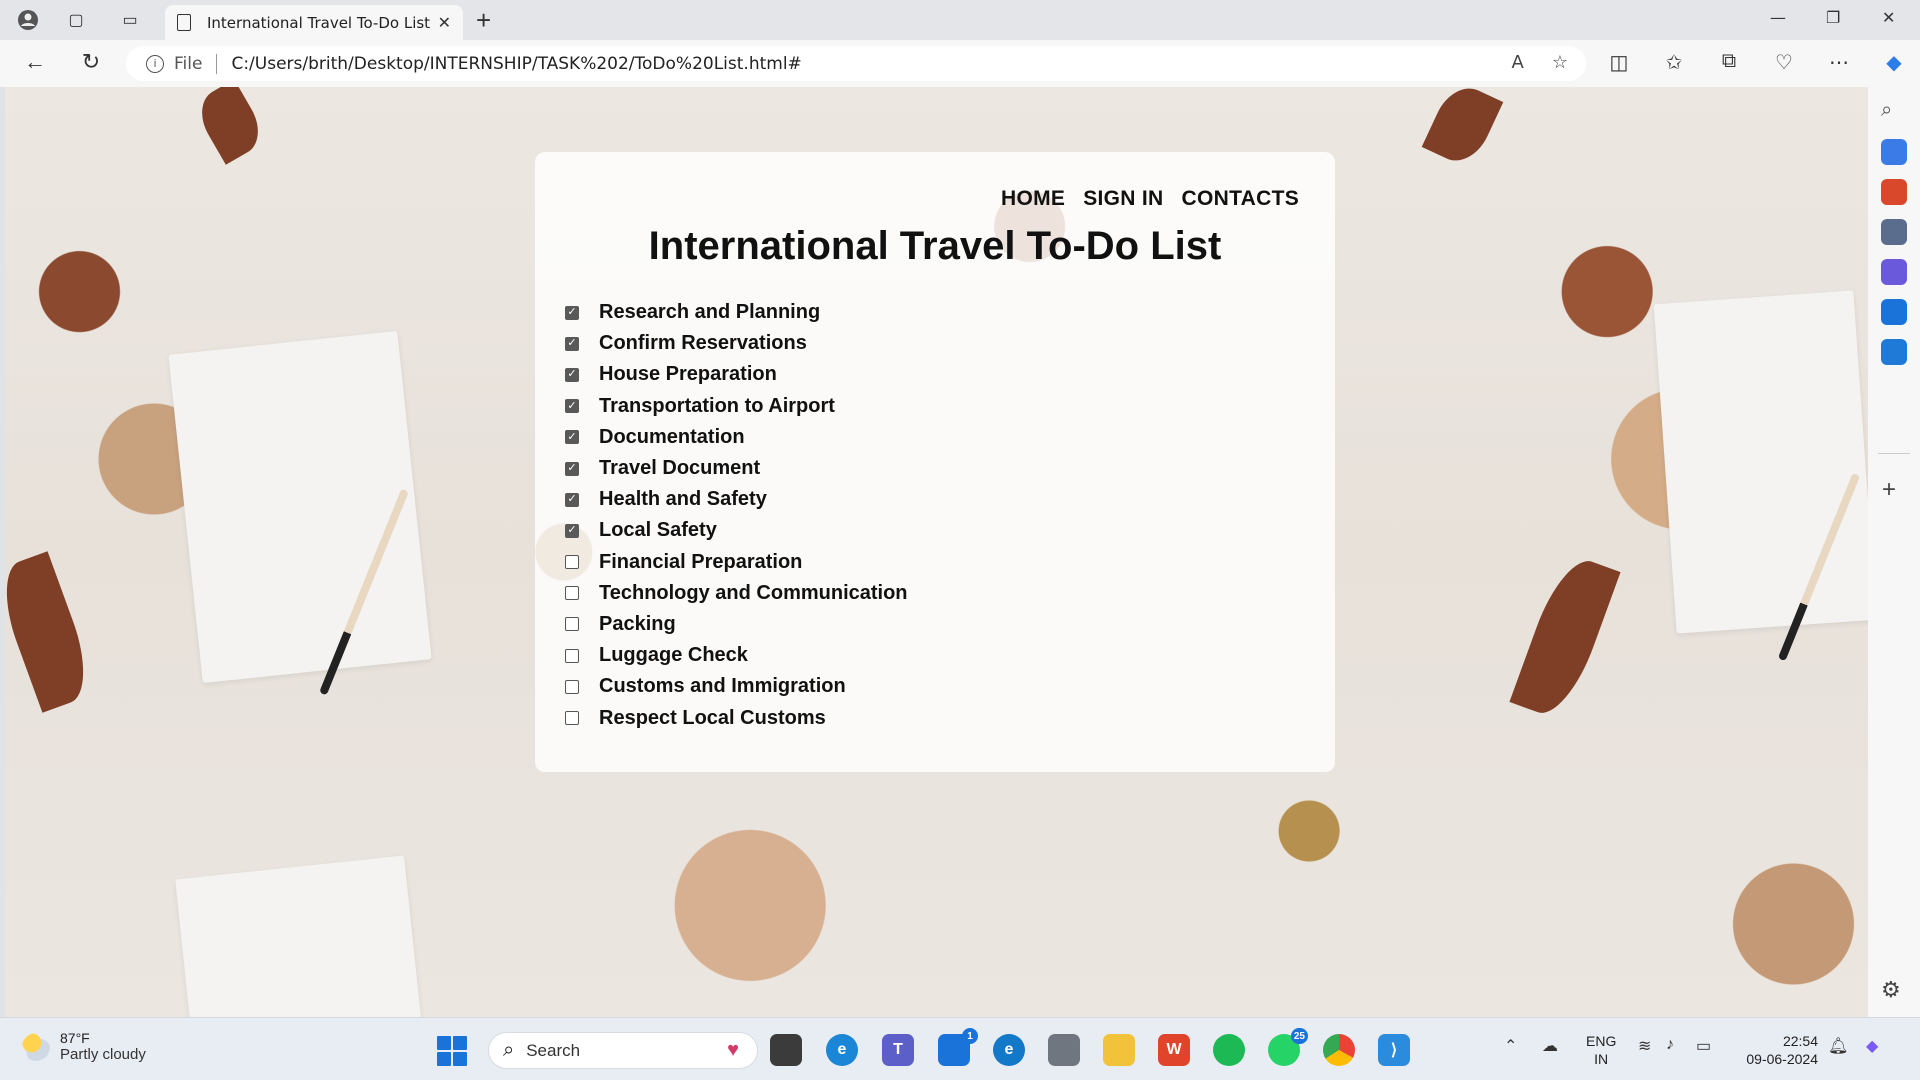 The width and height of the screenshot is (1920, 1080). I want to click on todo-item: Luggage Check, so click(736, 655).